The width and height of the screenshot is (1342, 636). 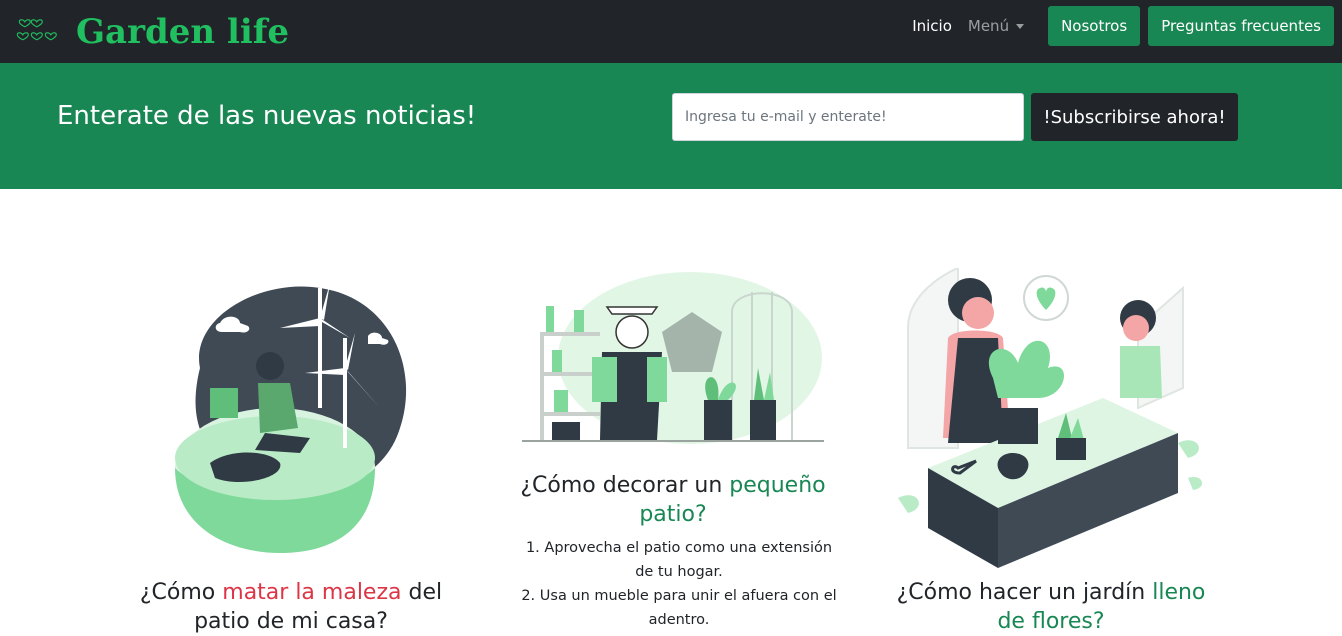 What do you see at coordinates (988, 26) in the screenshot?
I see `nav-dropdown-label: Menú` at bounding box center [988, 26].